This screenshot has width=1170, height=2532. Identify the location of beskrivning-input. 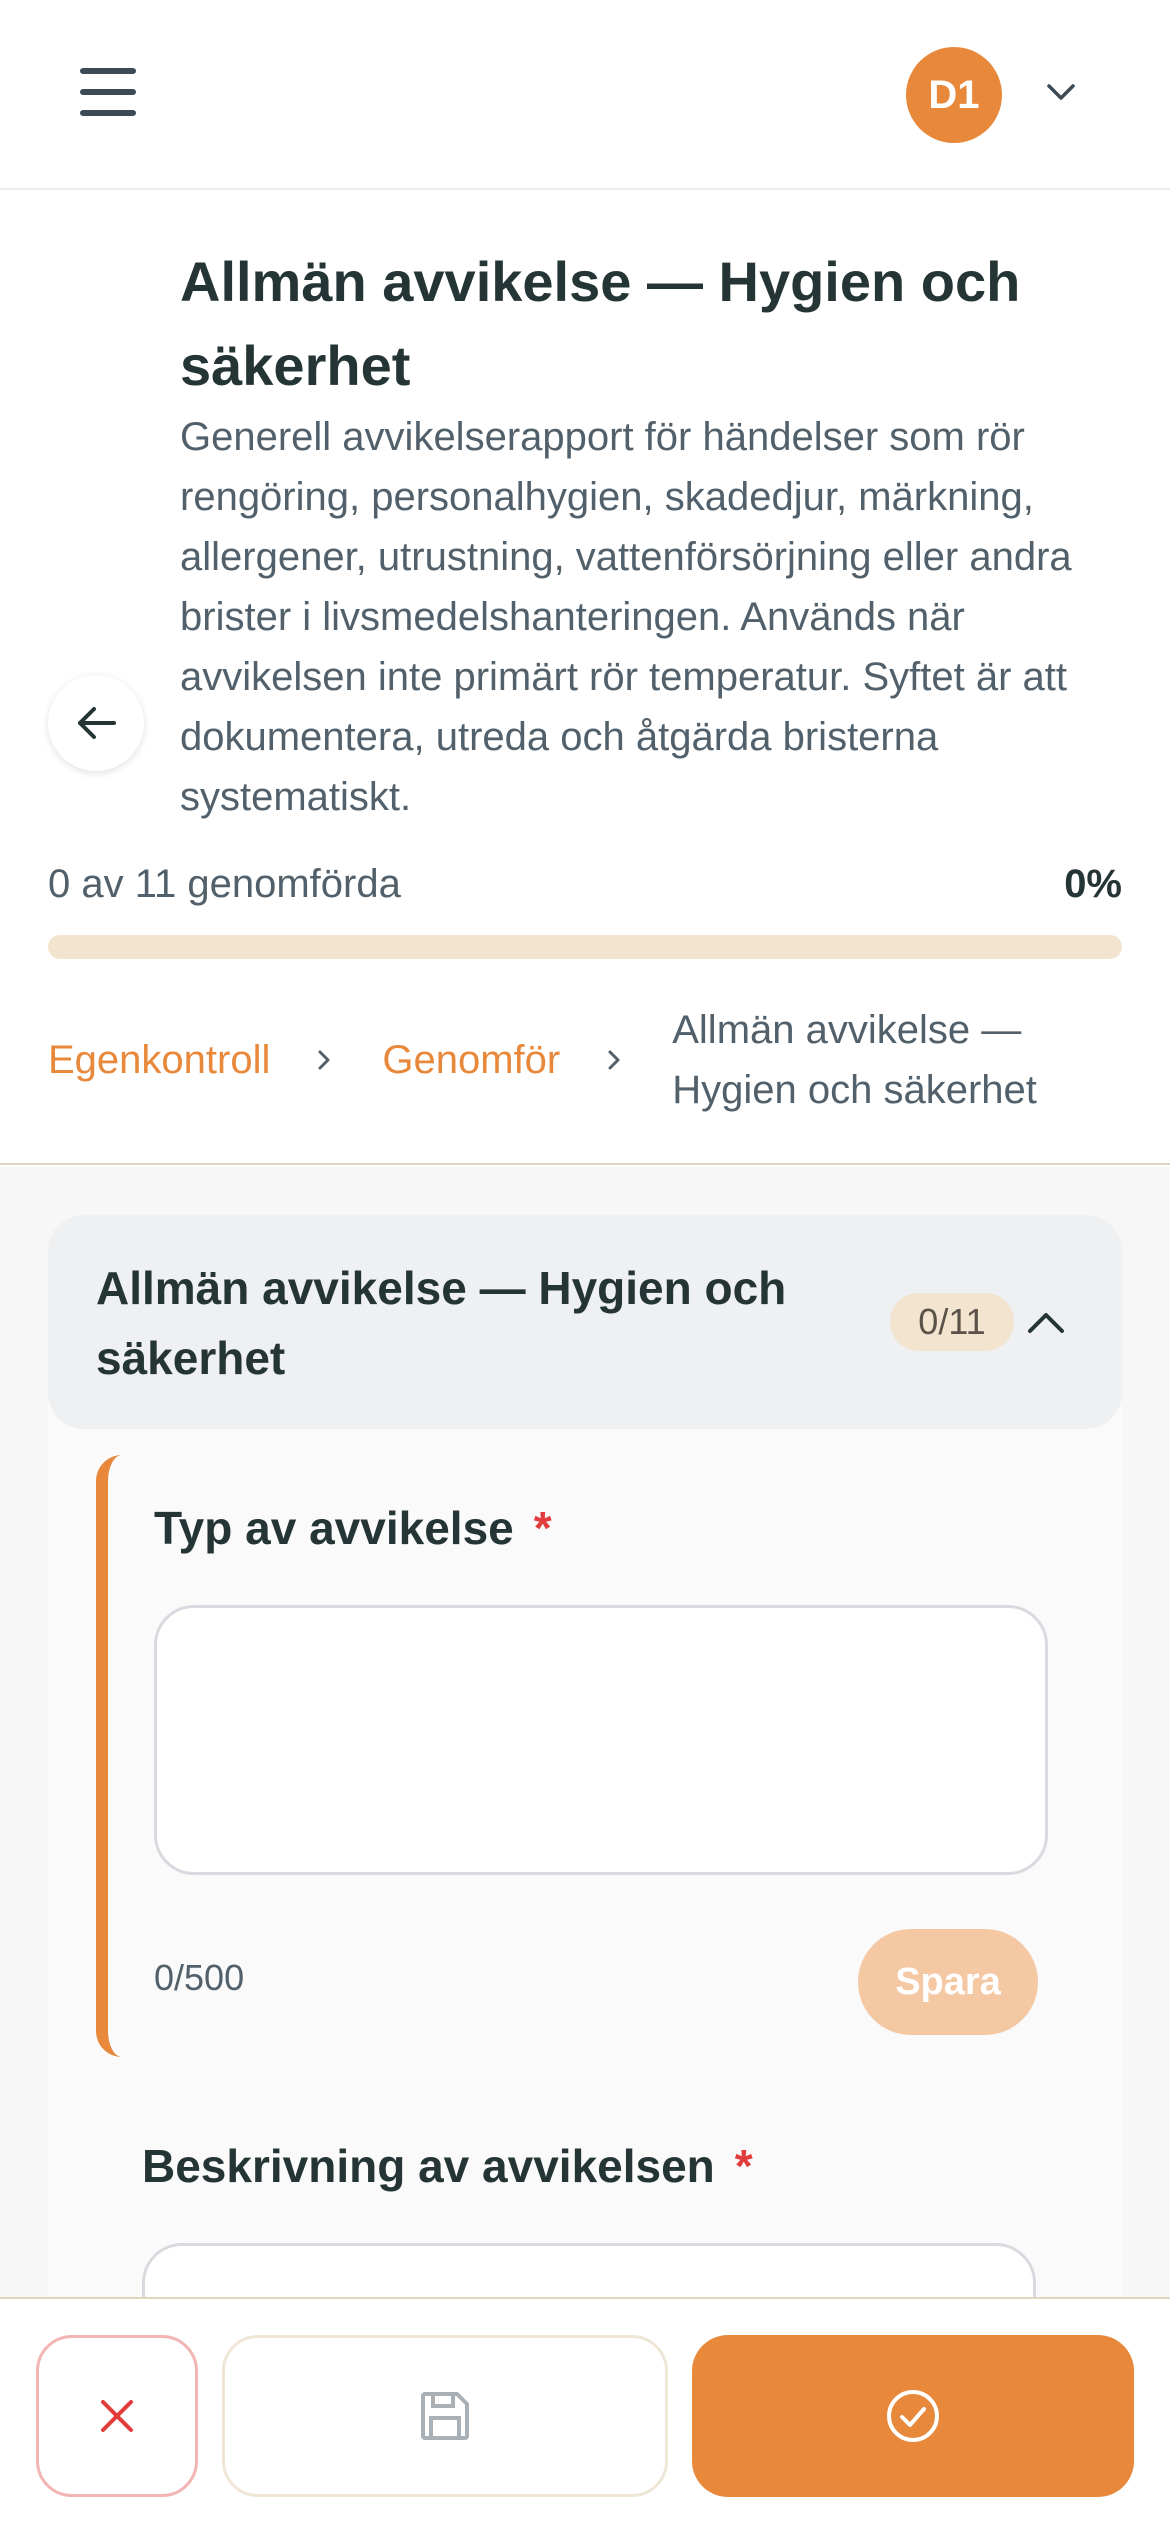
(589, 2270).